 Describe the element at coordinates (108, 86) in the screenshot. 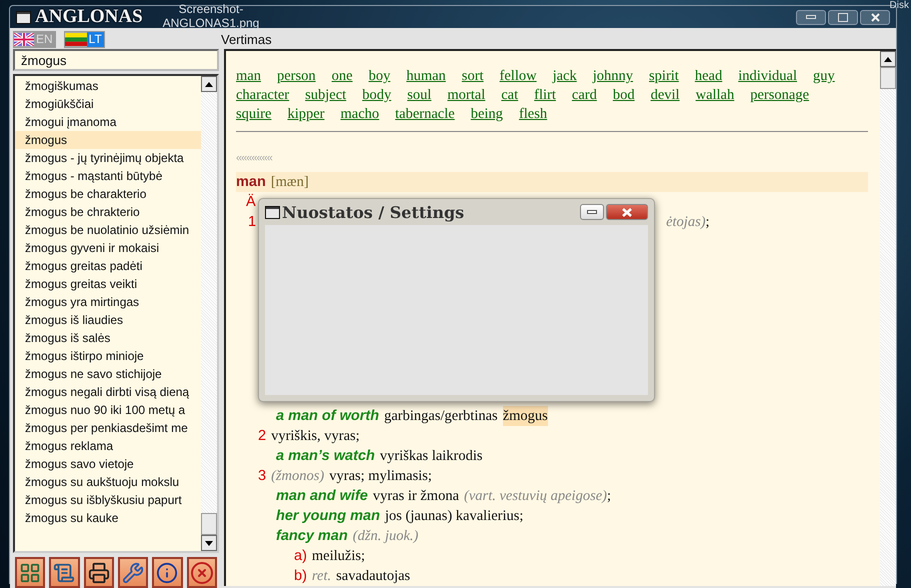

I see `word-list-item: žmogiškumas` at that location.